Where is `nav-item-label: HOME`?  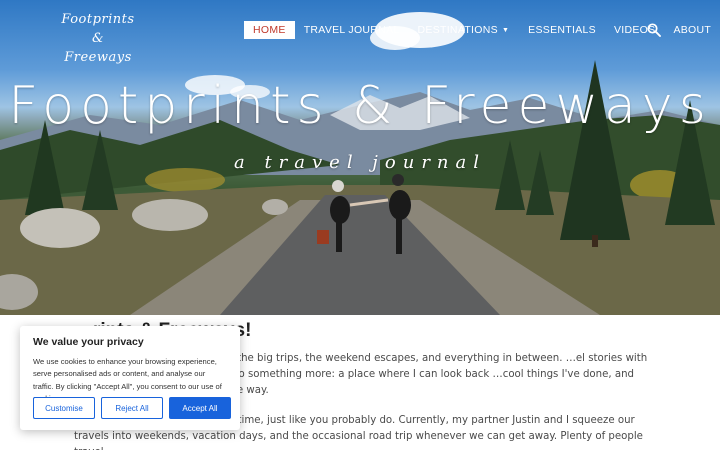
nav-item-label: HOME is located at coordinates (269, 30).